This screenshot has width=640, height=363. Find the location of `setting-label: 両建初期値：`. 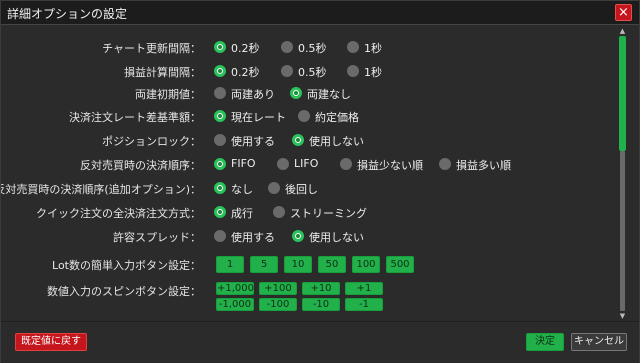

setting-label: 両建初期値： is located at coordinates (168, 94).